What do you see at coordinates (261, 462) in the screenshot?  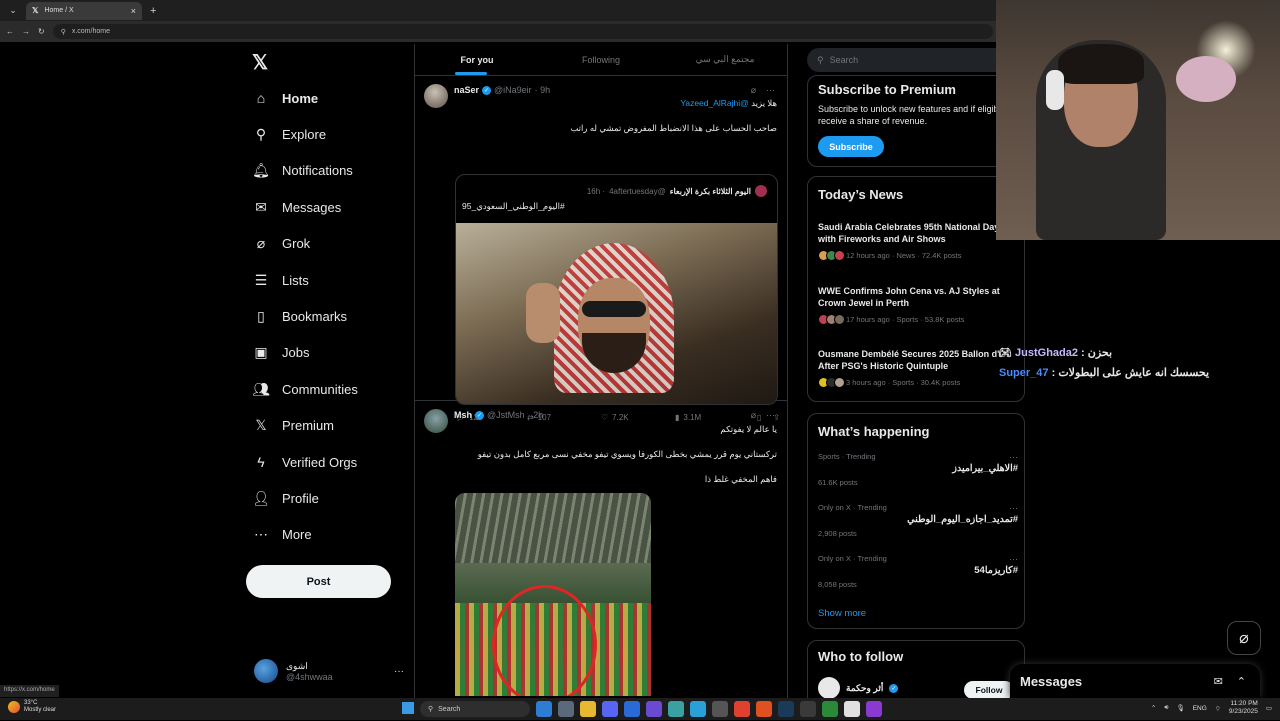 I see `lightning-icon: ϟ` at bounding box center [261, 462].